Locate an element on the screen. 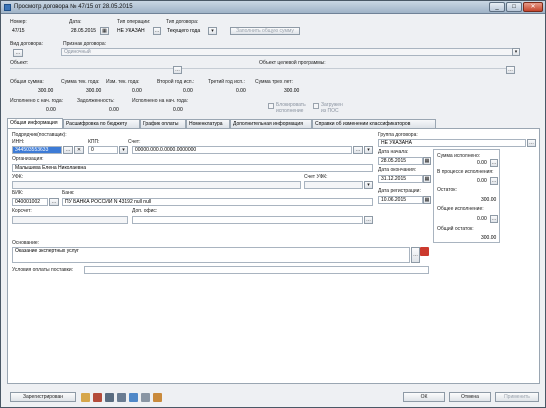  group-label: Группа договора: is located at coordinates (398, 135).